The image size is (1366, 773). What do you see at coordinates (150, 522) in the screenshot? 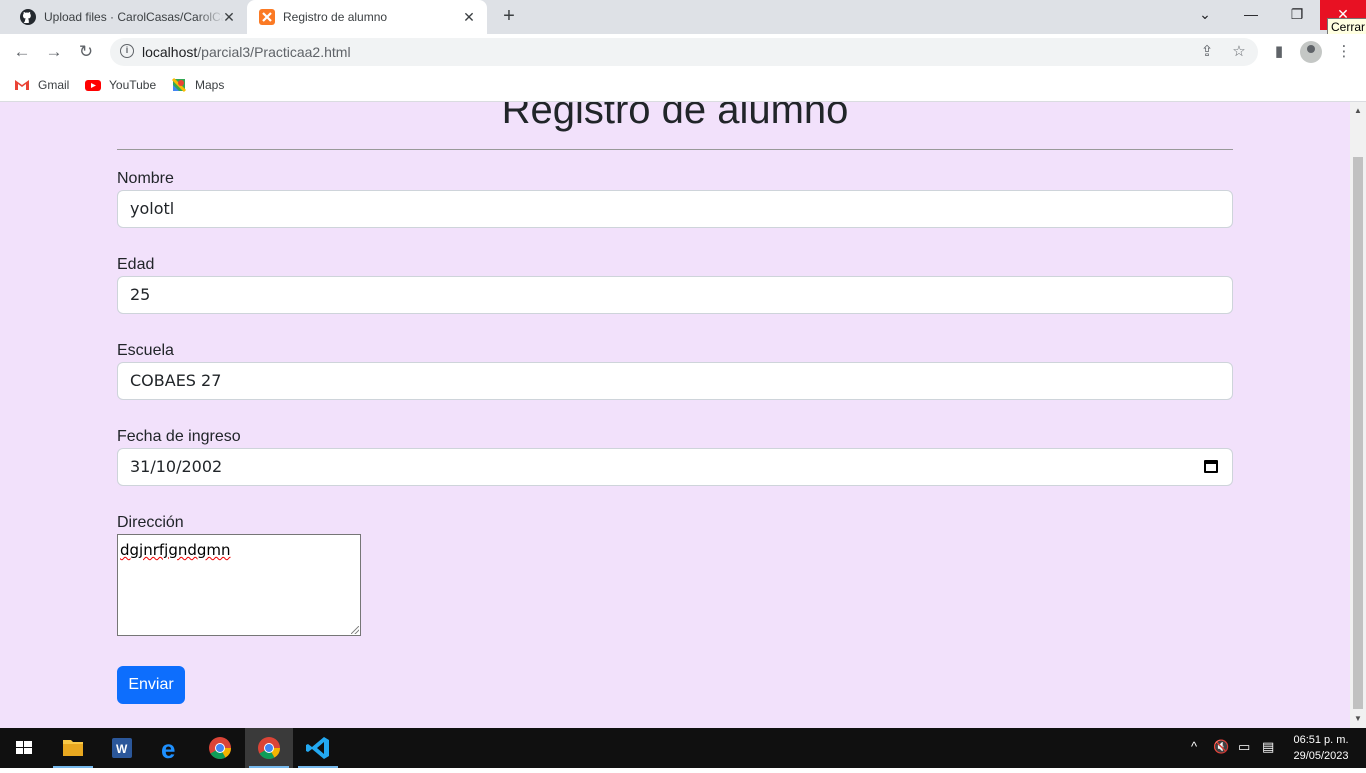
I see `direccion-label: Dirección` at bounding box center [150, 522].